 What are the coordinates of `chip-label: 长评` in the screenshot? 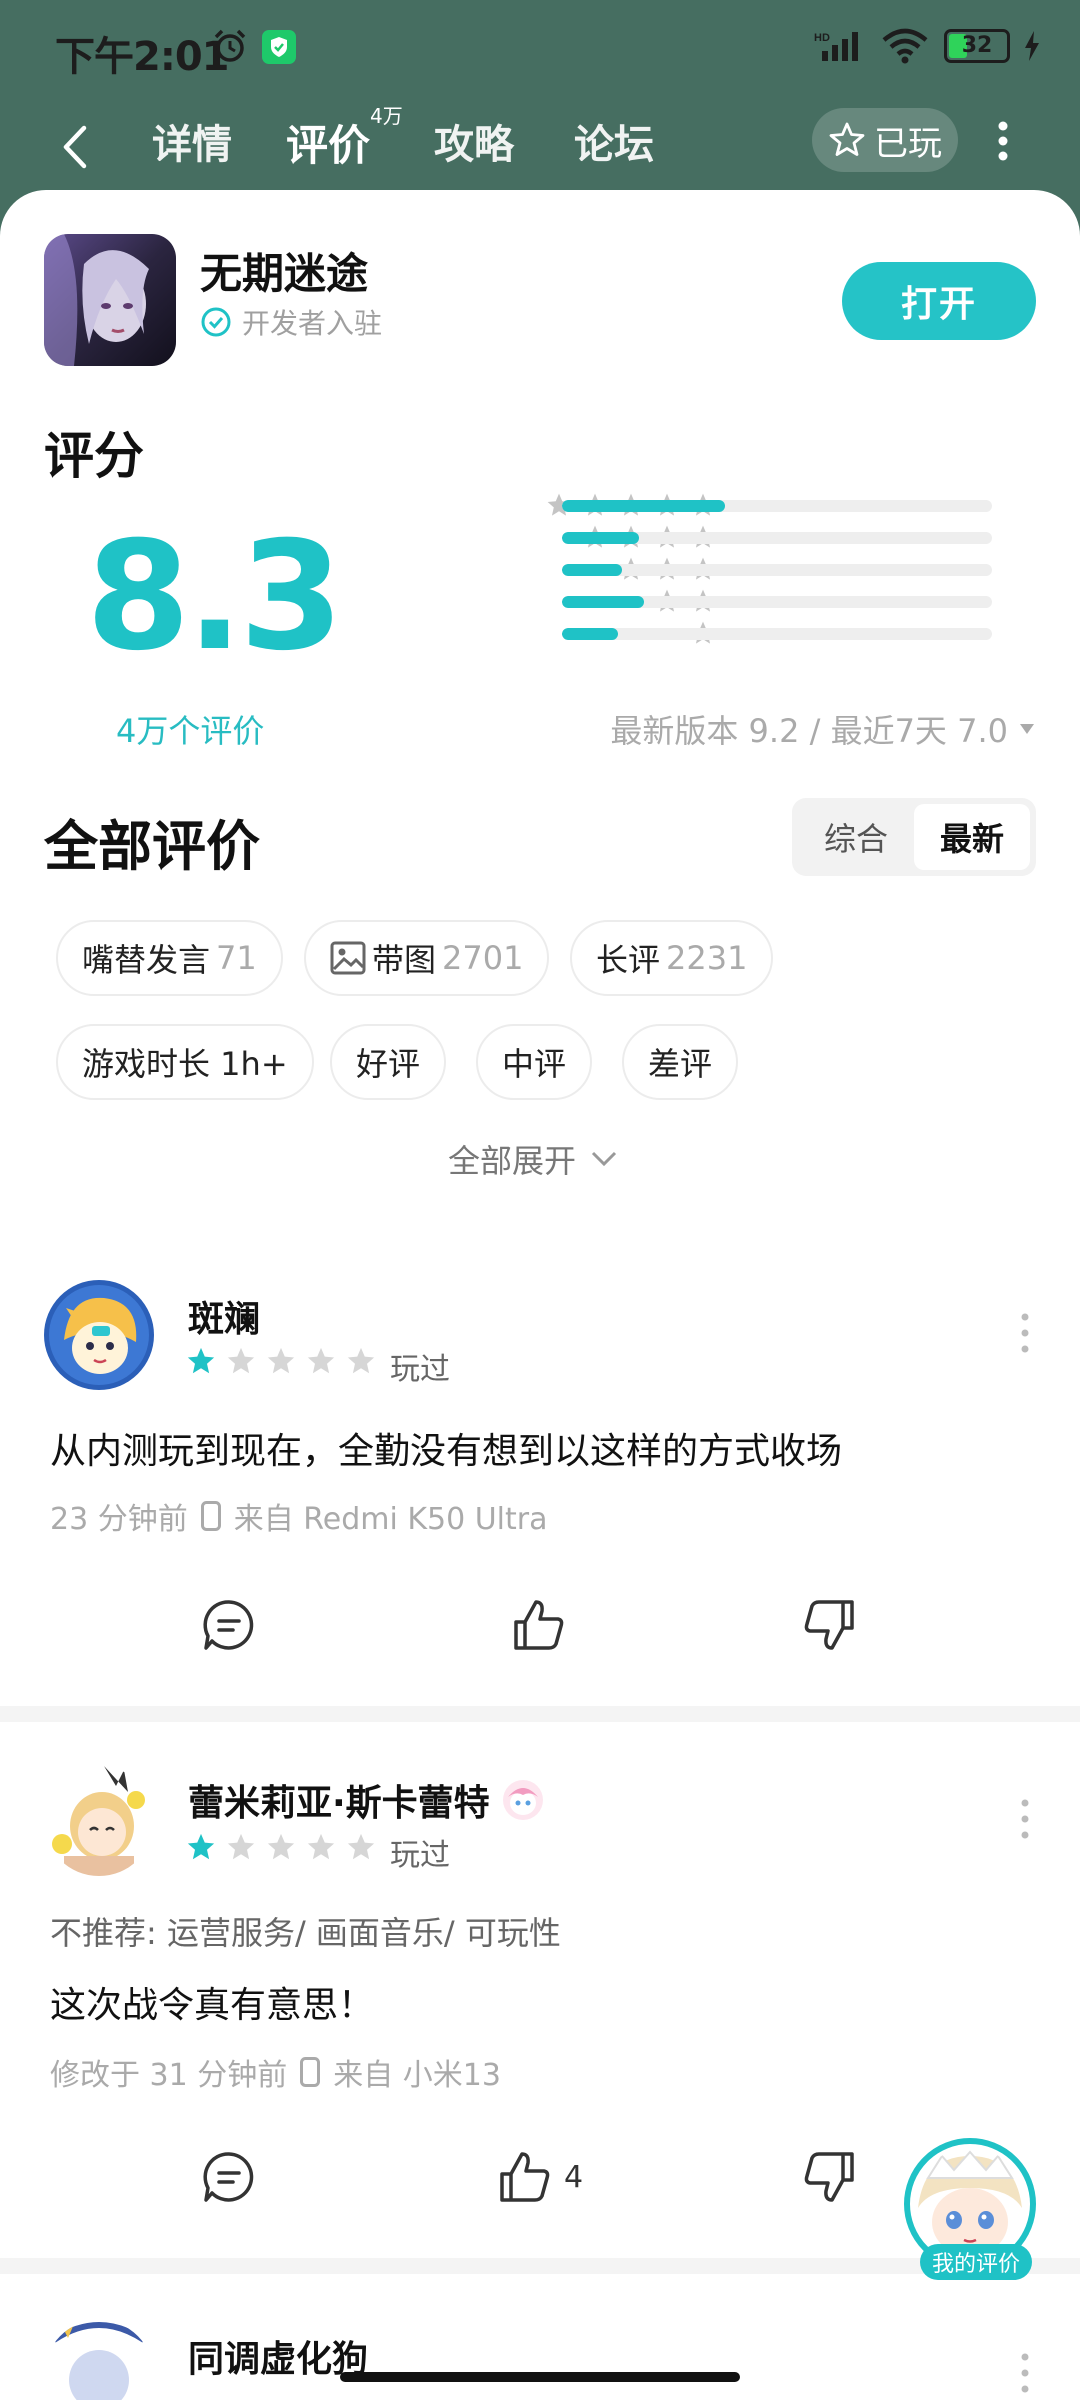 It's located at (628, 960).